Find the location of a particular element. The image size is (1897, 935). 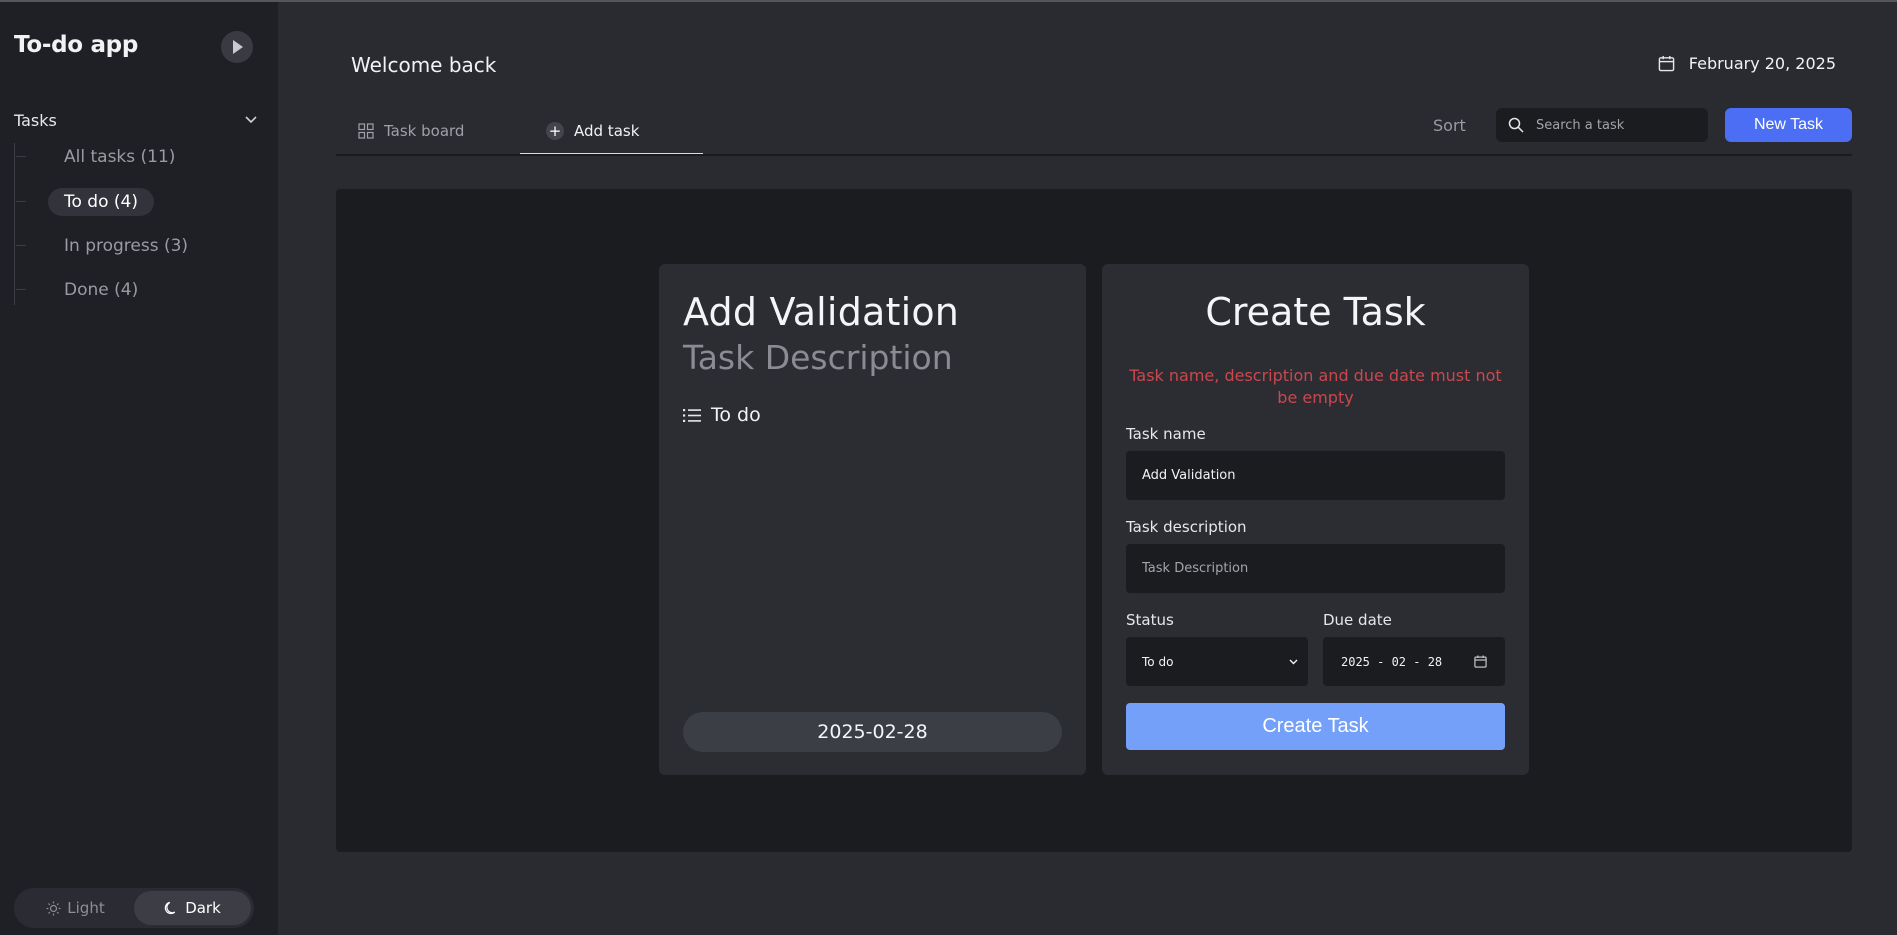

status-select: To do is located at coordinates (1217, 661).